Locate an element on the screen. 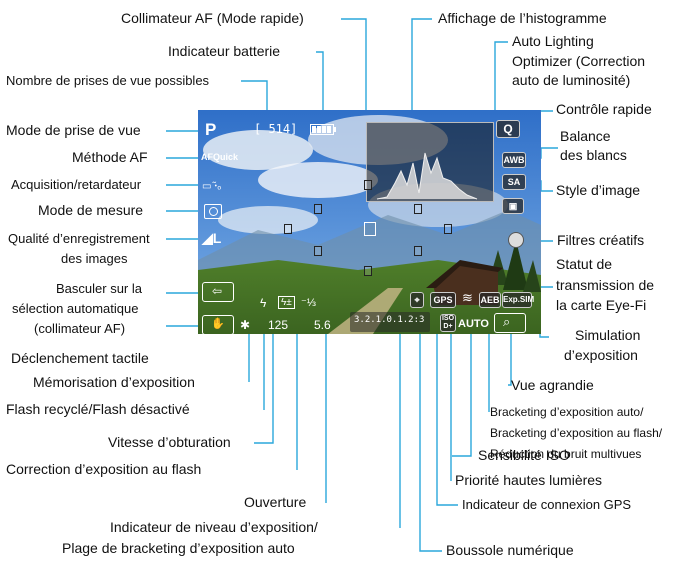 The width and height of the screenshot is (680, 561). label-correction-flash: Correction d’exposition au flash is located at coordinates (104, 469).